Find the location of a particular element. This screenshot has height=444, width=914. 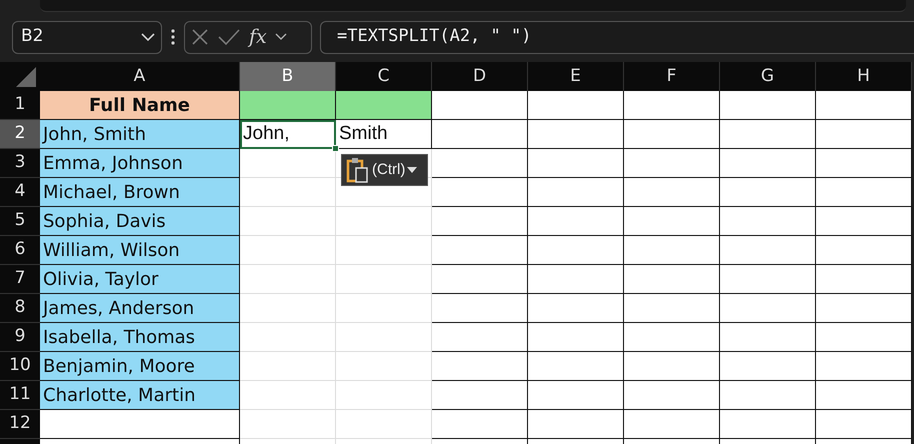

fill-handle is located at coordinates (335, 148).